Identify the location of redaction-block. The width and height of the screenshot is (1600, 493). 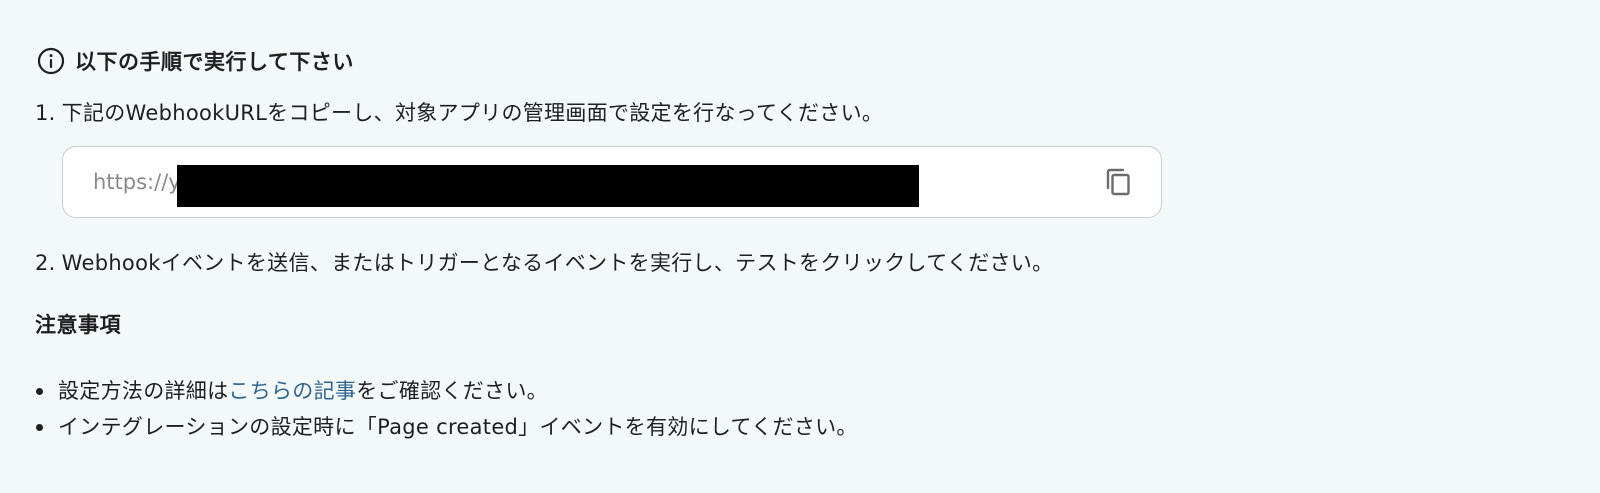
(548, 186).